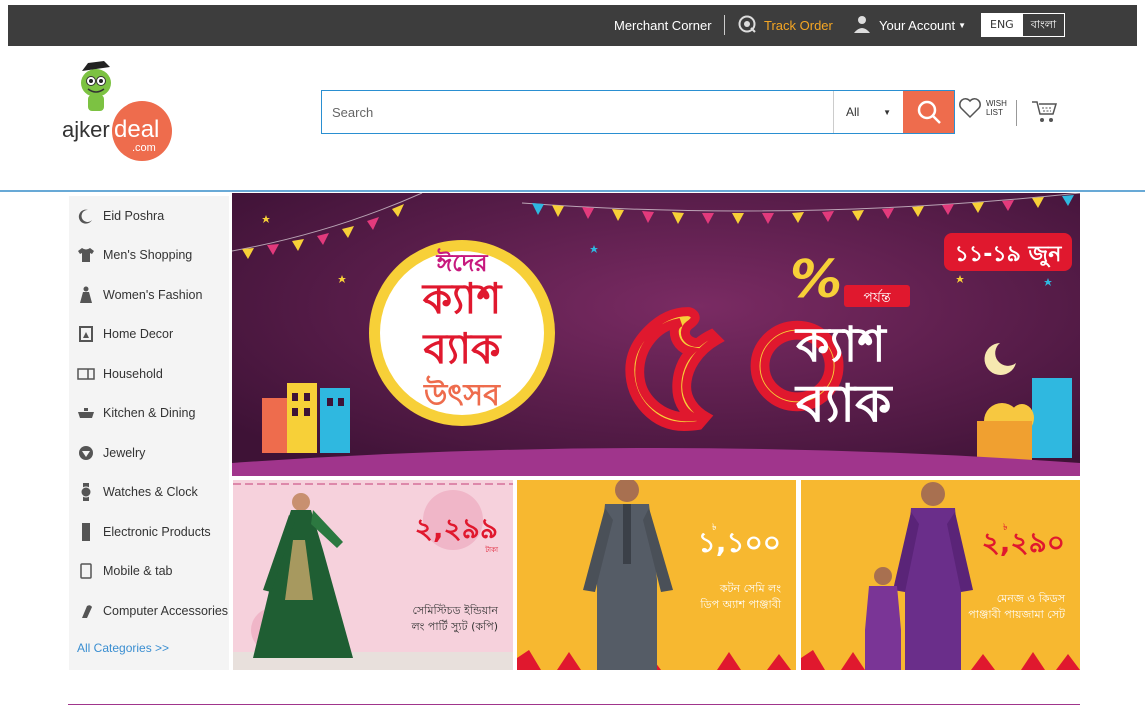  What do you see at coordinates (840, 345) in the screenshot?
I see `cash-label: ক্যাশ` at bounding box center [840, 345].